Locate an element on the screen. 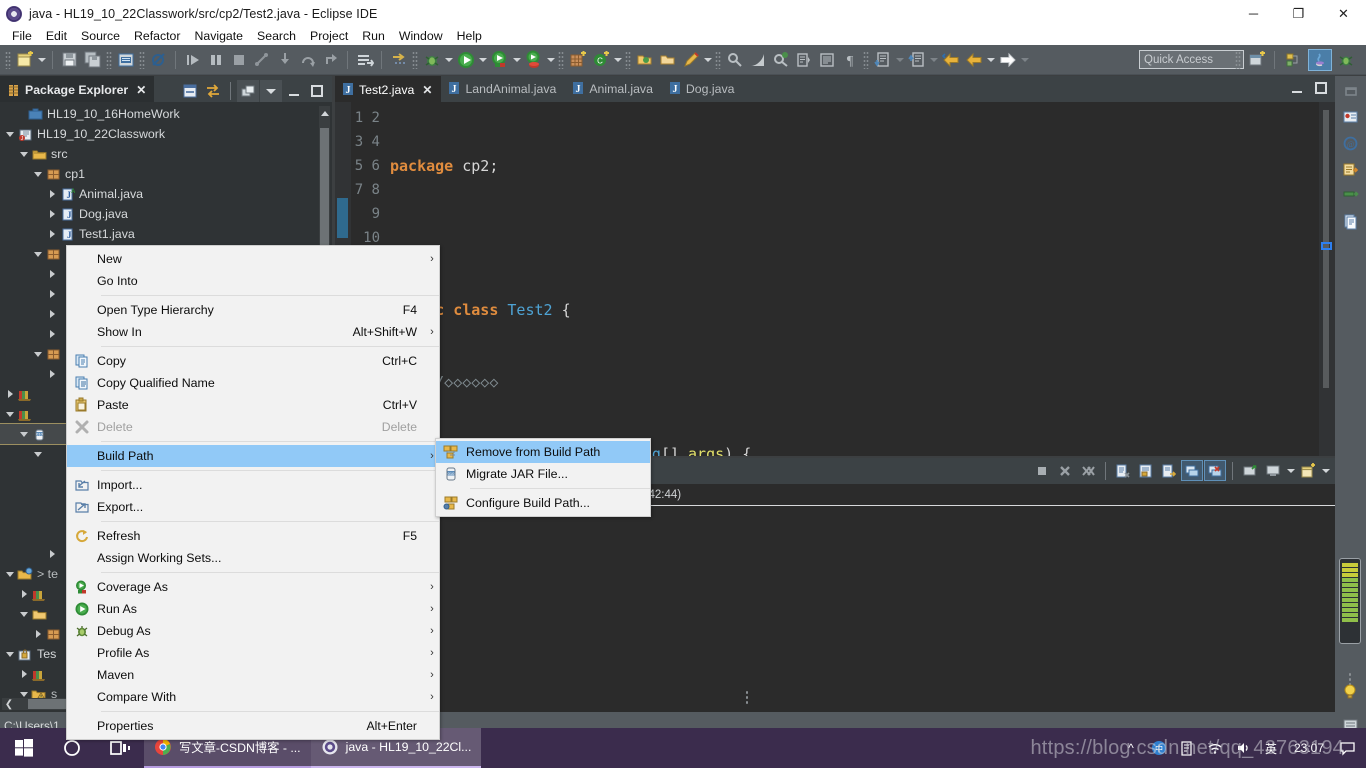 The image size is (1366, 768). display-selected-console-icon is located at coordinates (1192, 470).